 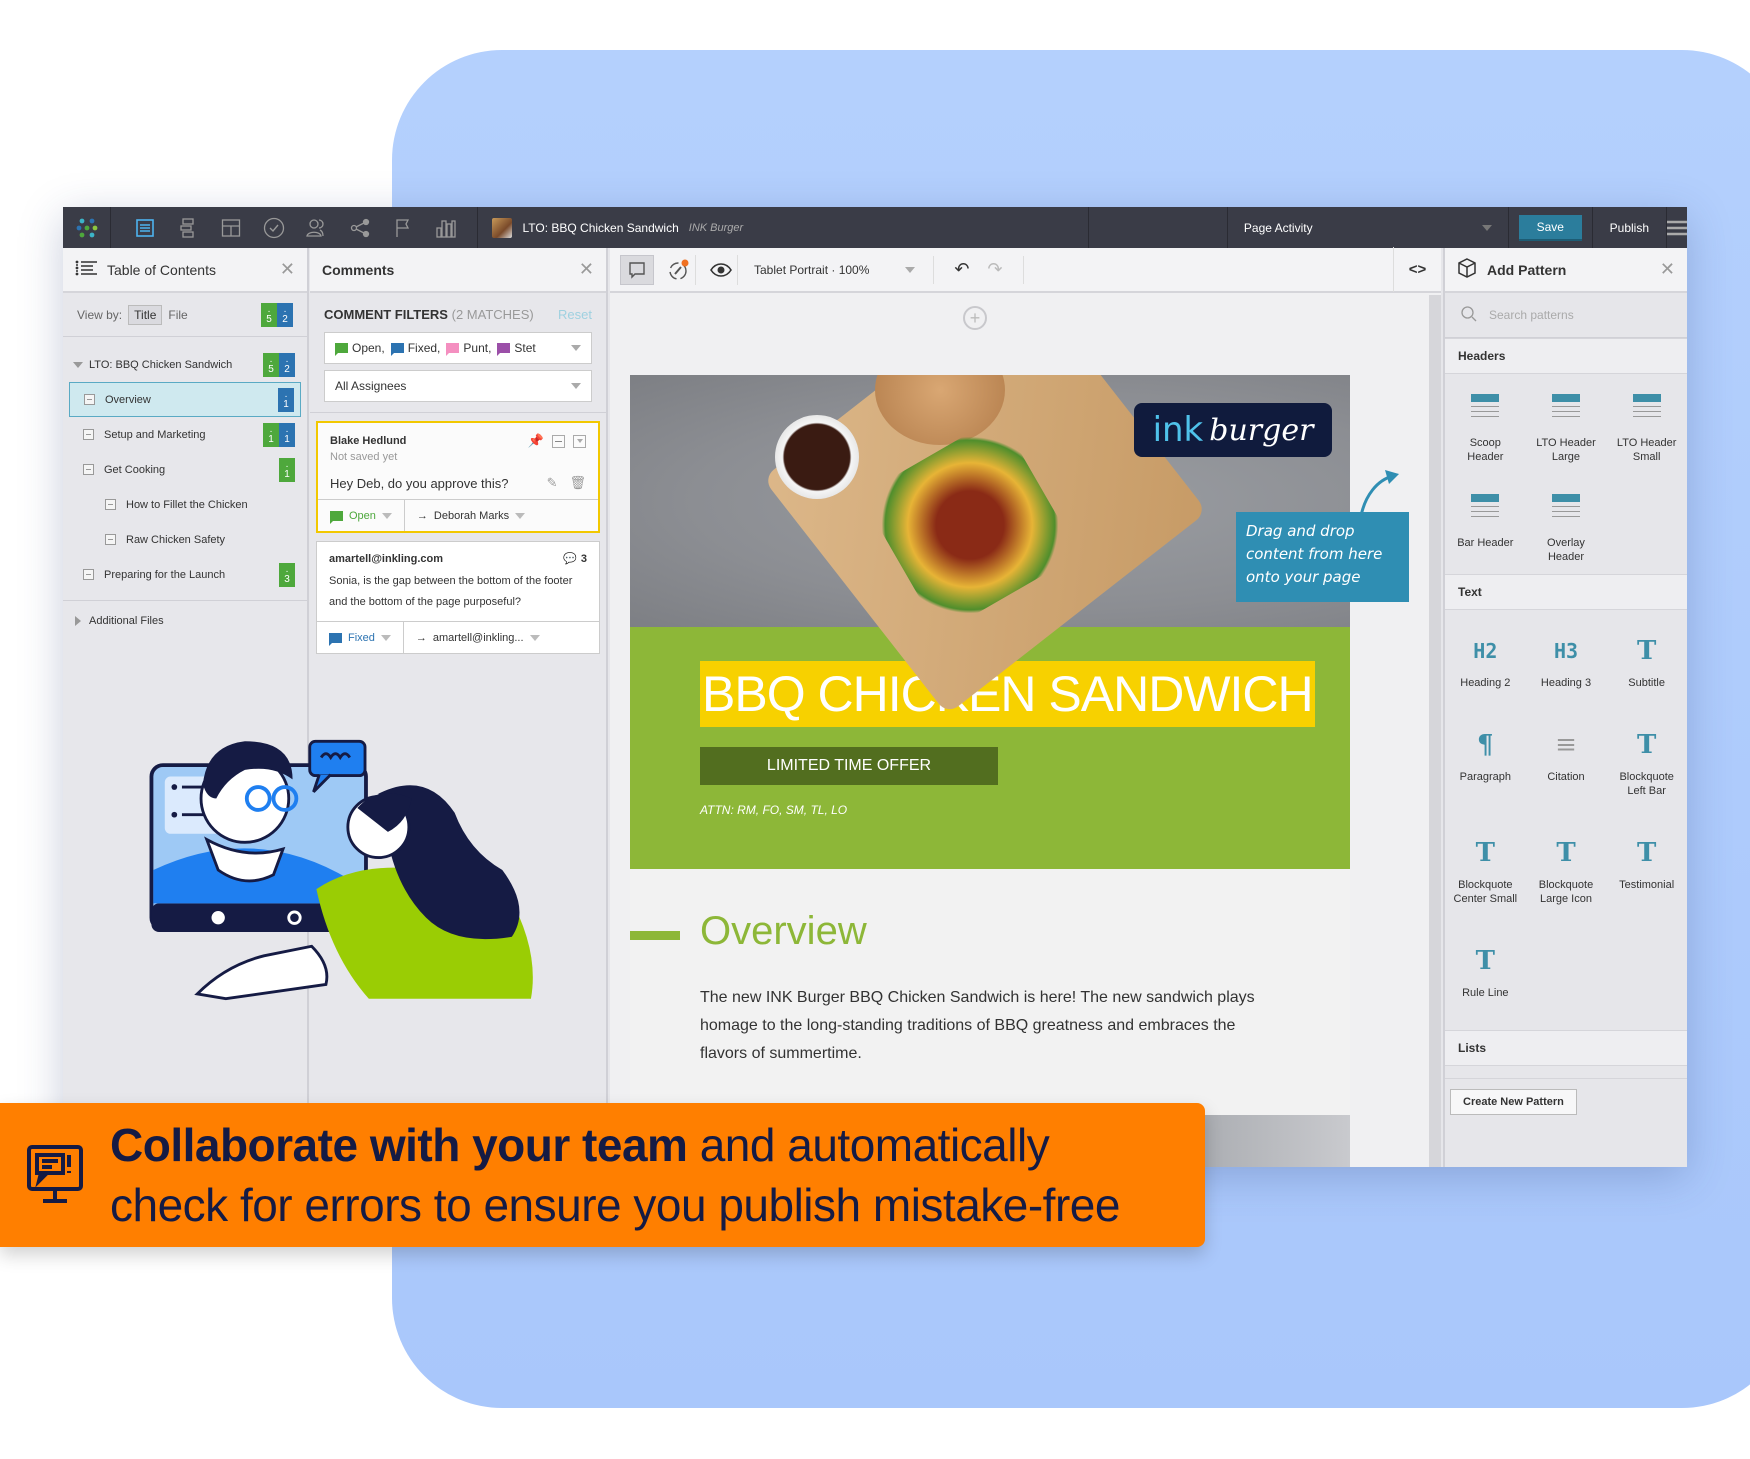 I want to click on page-title: BBQ CHICKEN SANDWICH, so click(x=1007, y=694).